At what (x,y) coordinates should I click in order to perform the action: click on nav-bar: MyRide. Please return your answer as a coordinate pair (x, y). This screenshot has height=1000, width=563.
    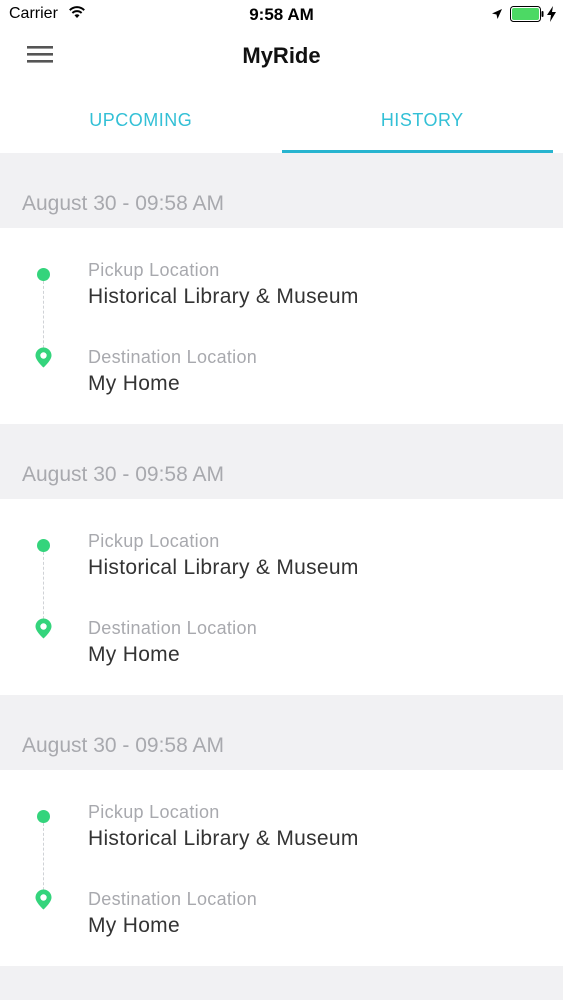
    Looking at the image, I should click on (281, 59).